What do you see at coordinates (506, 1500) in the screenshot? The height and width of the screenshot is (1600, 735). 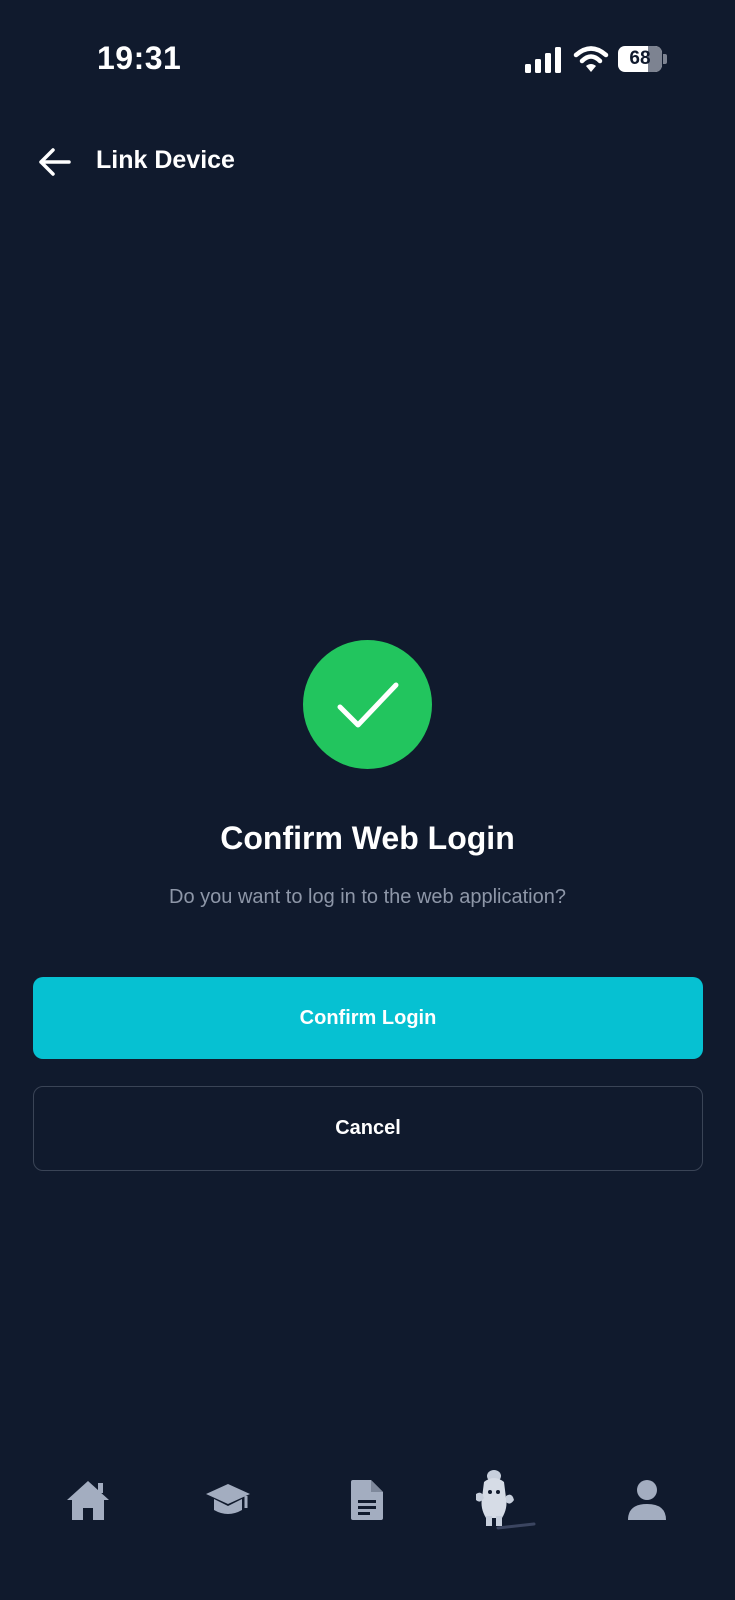 I see `mascot-icon` at bounding box center [506, 1500].